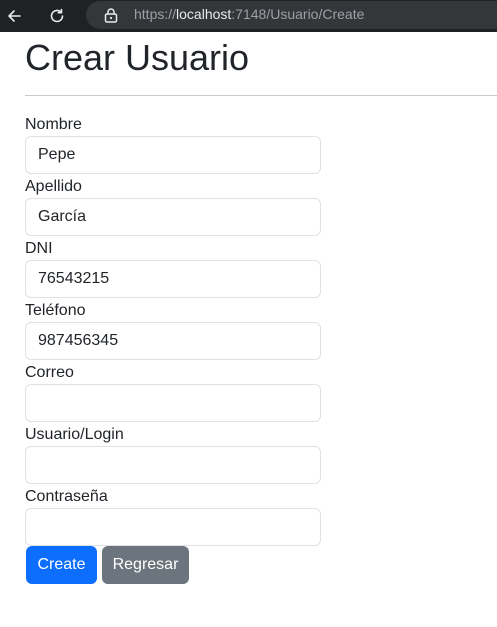 The width and height of the screenshot is (497, 627). Describe the element at coordinates (173, 217) in the screenshot. I see `apellido-input` at that location.